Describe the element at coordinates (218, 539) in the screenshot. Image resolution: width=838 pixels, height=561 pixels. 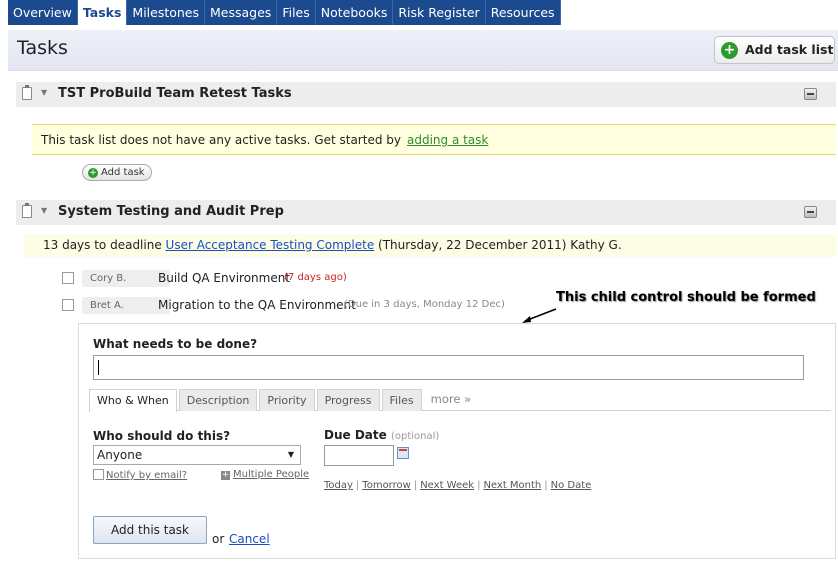
I see `or-text: or` at that location.